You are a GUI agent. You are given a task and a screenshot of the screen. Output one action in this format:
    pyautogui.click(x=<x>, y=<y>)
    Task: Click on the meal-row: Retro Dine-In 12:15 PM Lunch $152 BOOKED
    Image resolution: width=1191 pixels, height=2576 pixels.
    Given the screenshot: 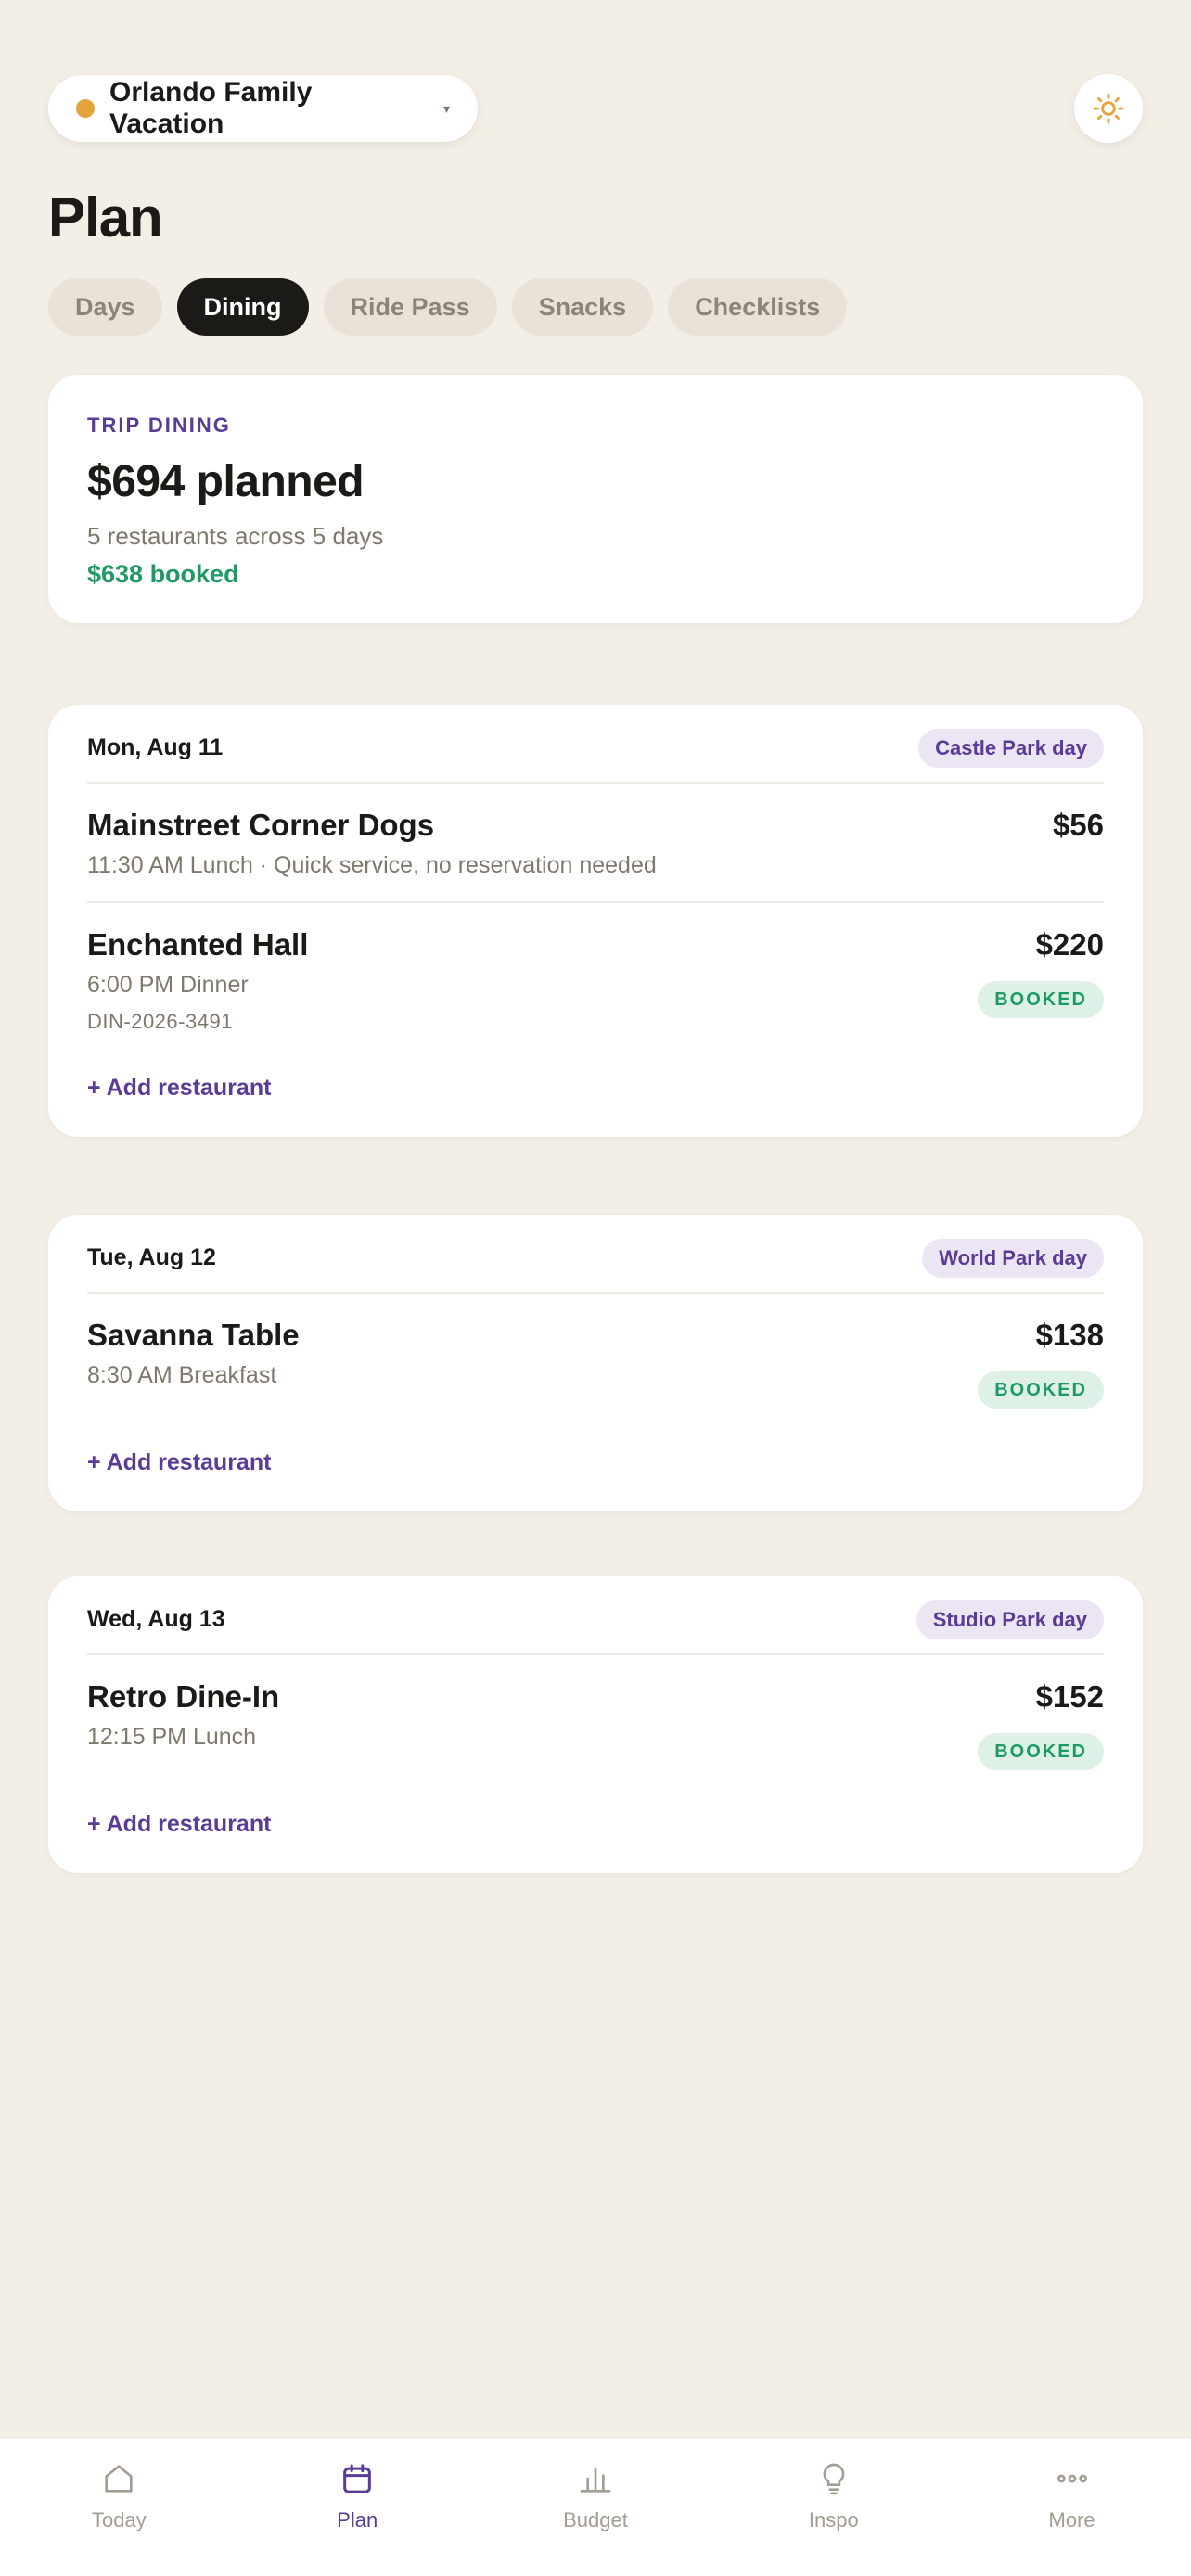 What is the action you would take?
    pyautogui.click(x=595, y=1724)
    